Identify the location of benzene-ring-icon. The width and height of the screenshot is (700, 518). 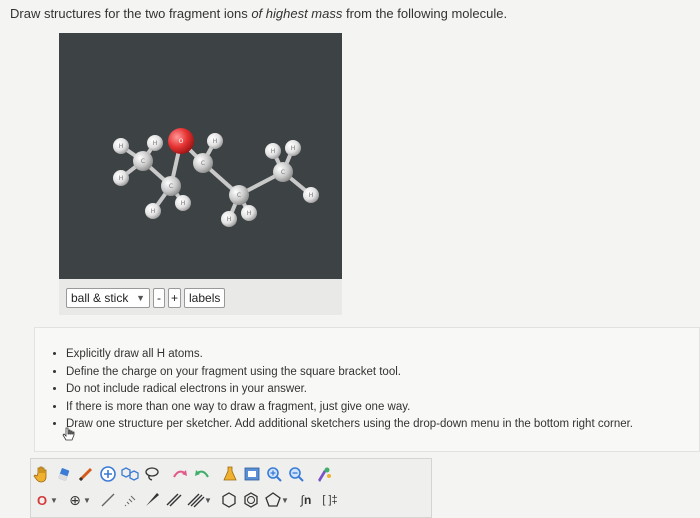
(251, 500).